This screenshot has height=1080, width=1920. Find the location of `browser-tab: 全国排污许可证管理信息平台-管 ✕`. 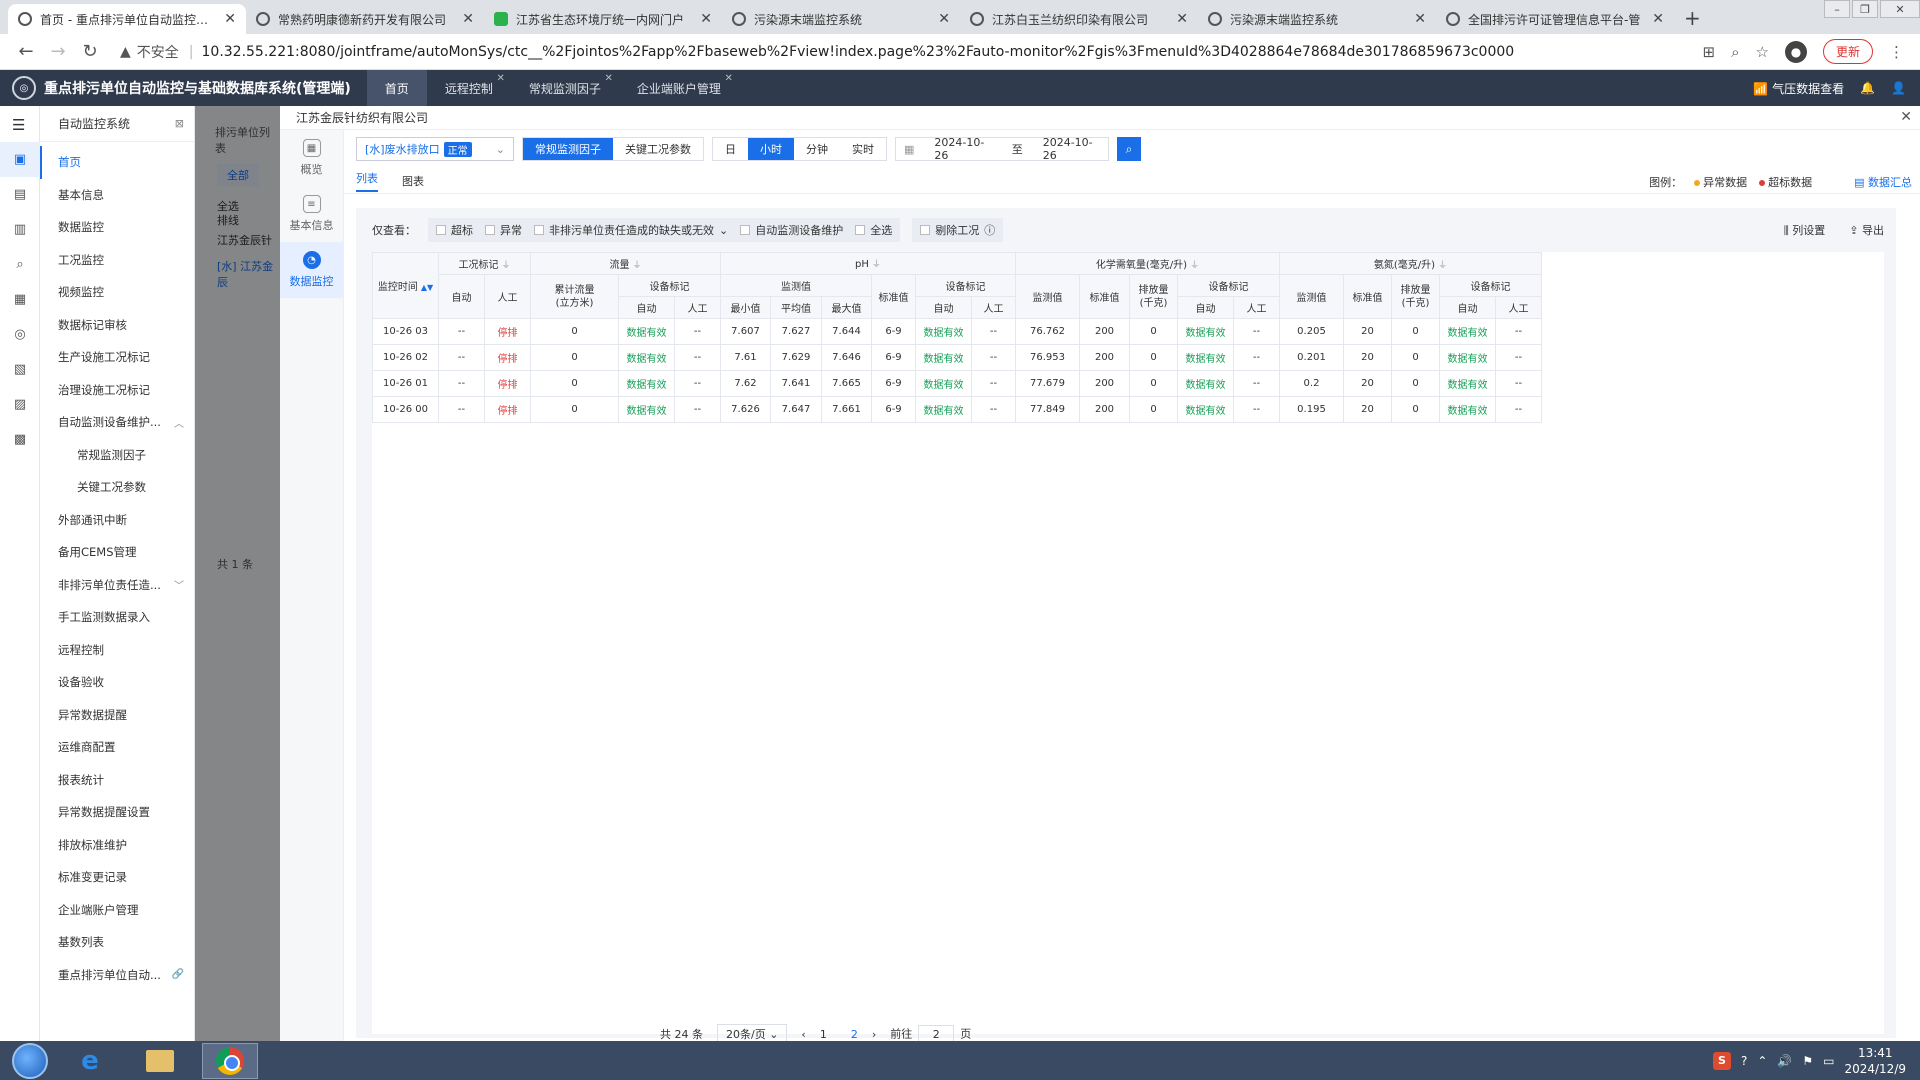

browser-tab: 全国排污许可证管理信息平台-管 ✕ is located at coordinates (1555, 19).